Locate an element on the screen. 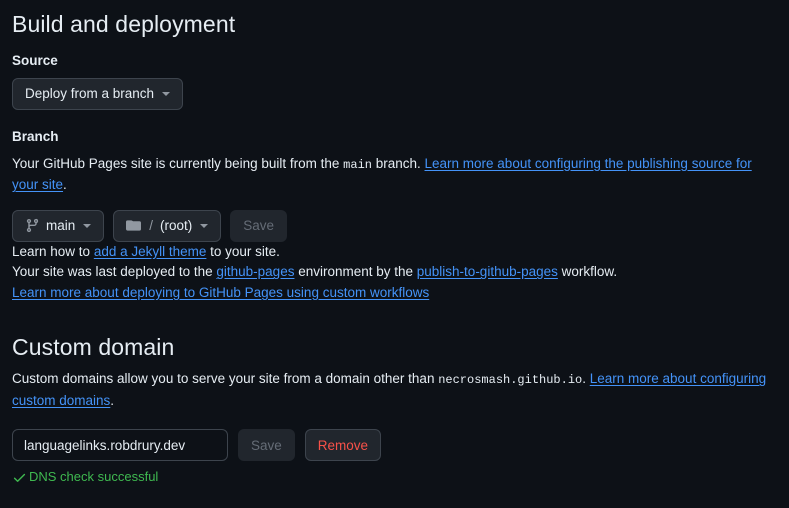 This screenshot has height=508, width=789. default-domain-code: necrosmash.github.io is located at coordinates (510, 380).